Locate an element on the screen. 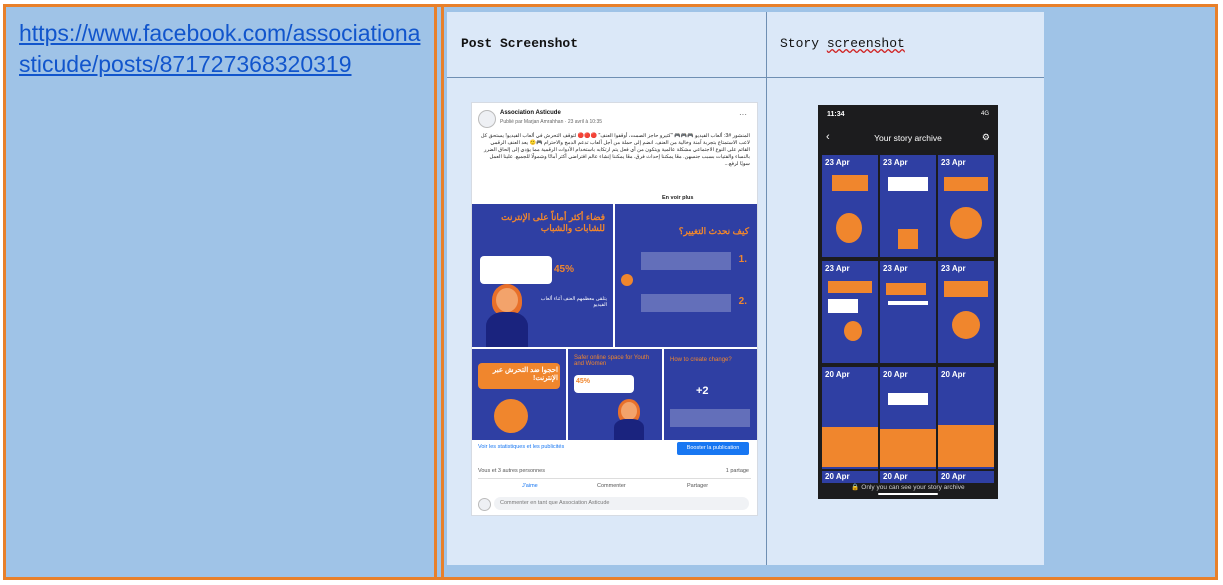  archive-privacy-note: 🔒 Only you can see your story archive is located at coordinates (908, 487).